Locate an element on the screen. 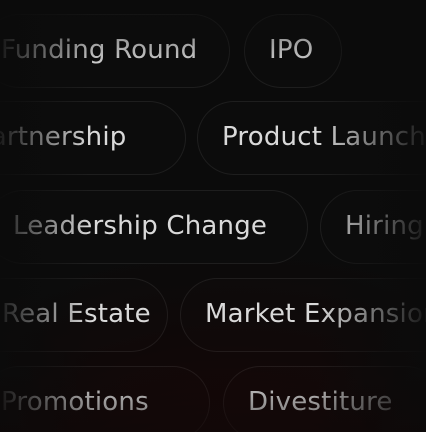  tag-funding-round: Funding Round is located at coordinates (115, 51).